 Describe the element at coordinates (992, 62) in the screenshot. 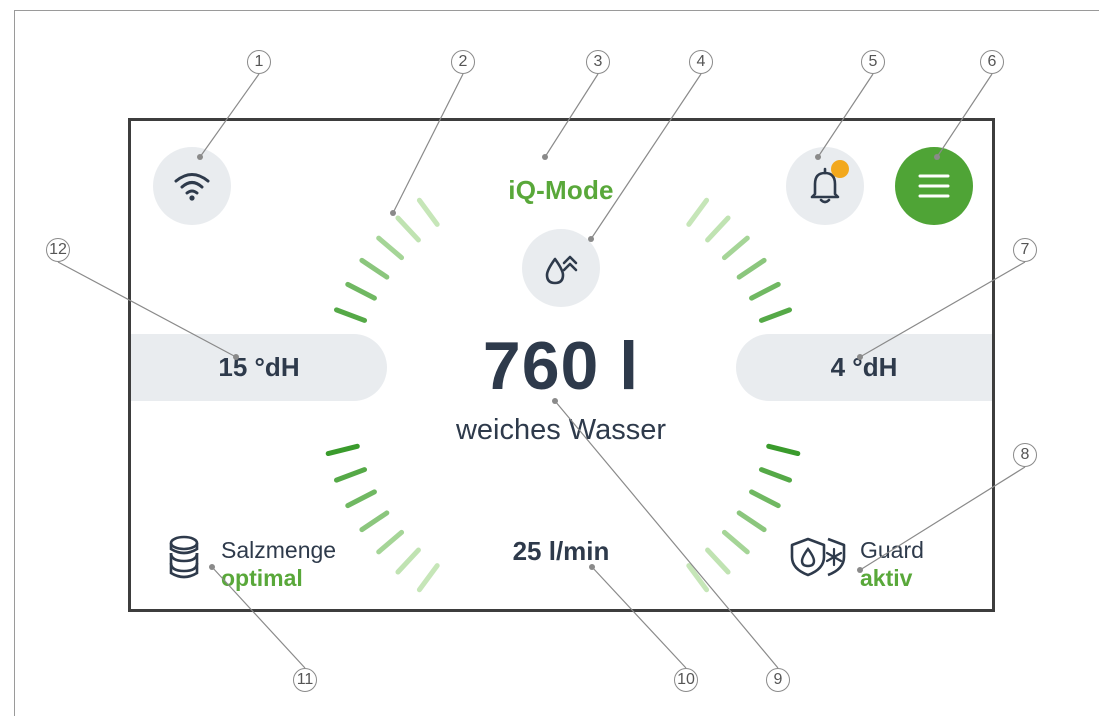

I see `callout-number: 6` at that location.